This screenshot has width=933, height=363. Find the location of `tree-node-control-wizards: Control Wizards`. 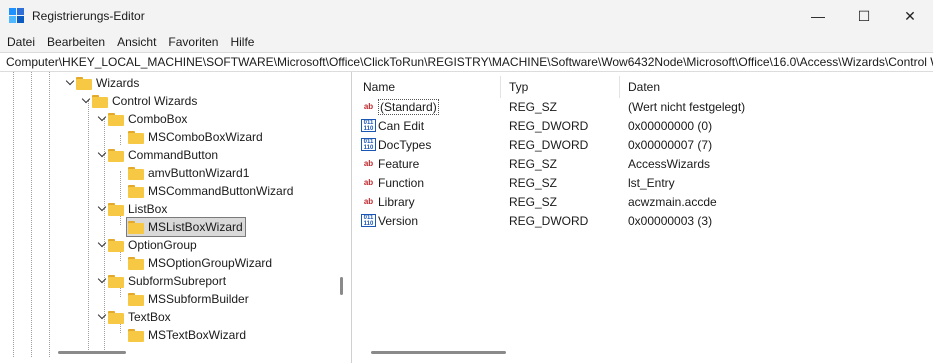

tree-node-control-wizards: Control Wizards is located at coordinates (138, 101).